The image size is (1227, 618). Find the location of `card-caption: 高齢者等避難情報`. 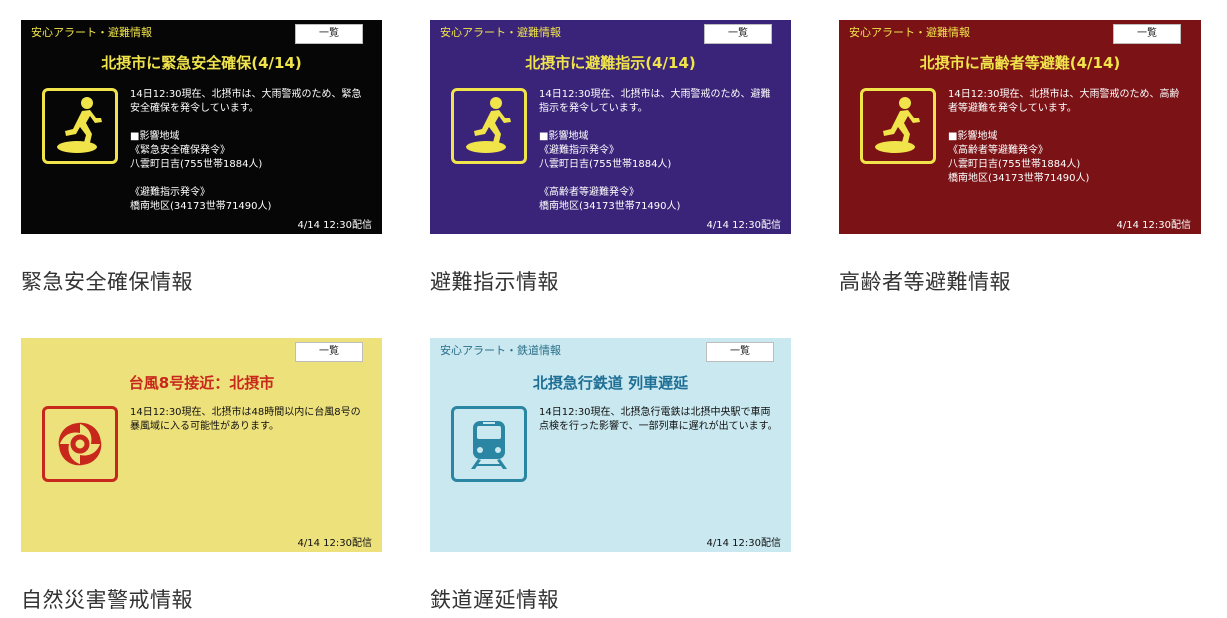

card-caption: 高齢者等避難情報 is located at coordinates (925, 281).